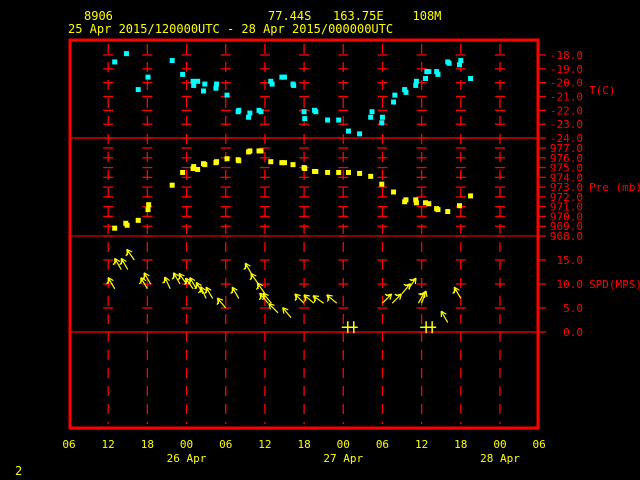 The image size is (640, 480). I want to click on y-axis-label-wind_speed: SPD(MPS), so click(614, 284).